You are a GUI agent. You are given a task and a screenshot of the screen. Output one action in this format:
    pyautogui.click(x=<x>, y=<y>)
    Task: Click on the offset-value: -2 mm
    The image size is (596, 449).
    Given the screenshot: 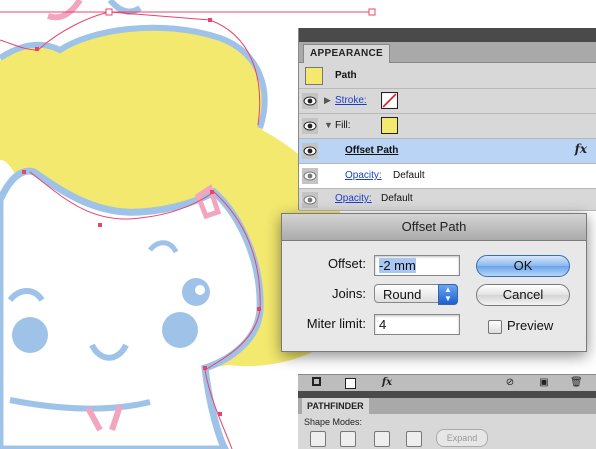 What is the action you would take?
    pyautogui.click(x=397, y=265)
    